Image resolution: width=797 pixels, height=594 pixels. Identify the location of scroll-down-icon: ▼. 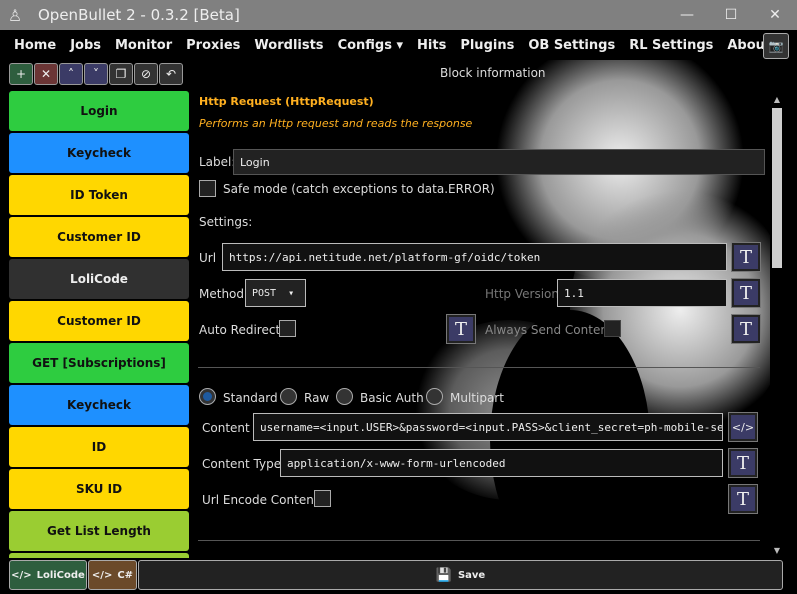
(777, 550).